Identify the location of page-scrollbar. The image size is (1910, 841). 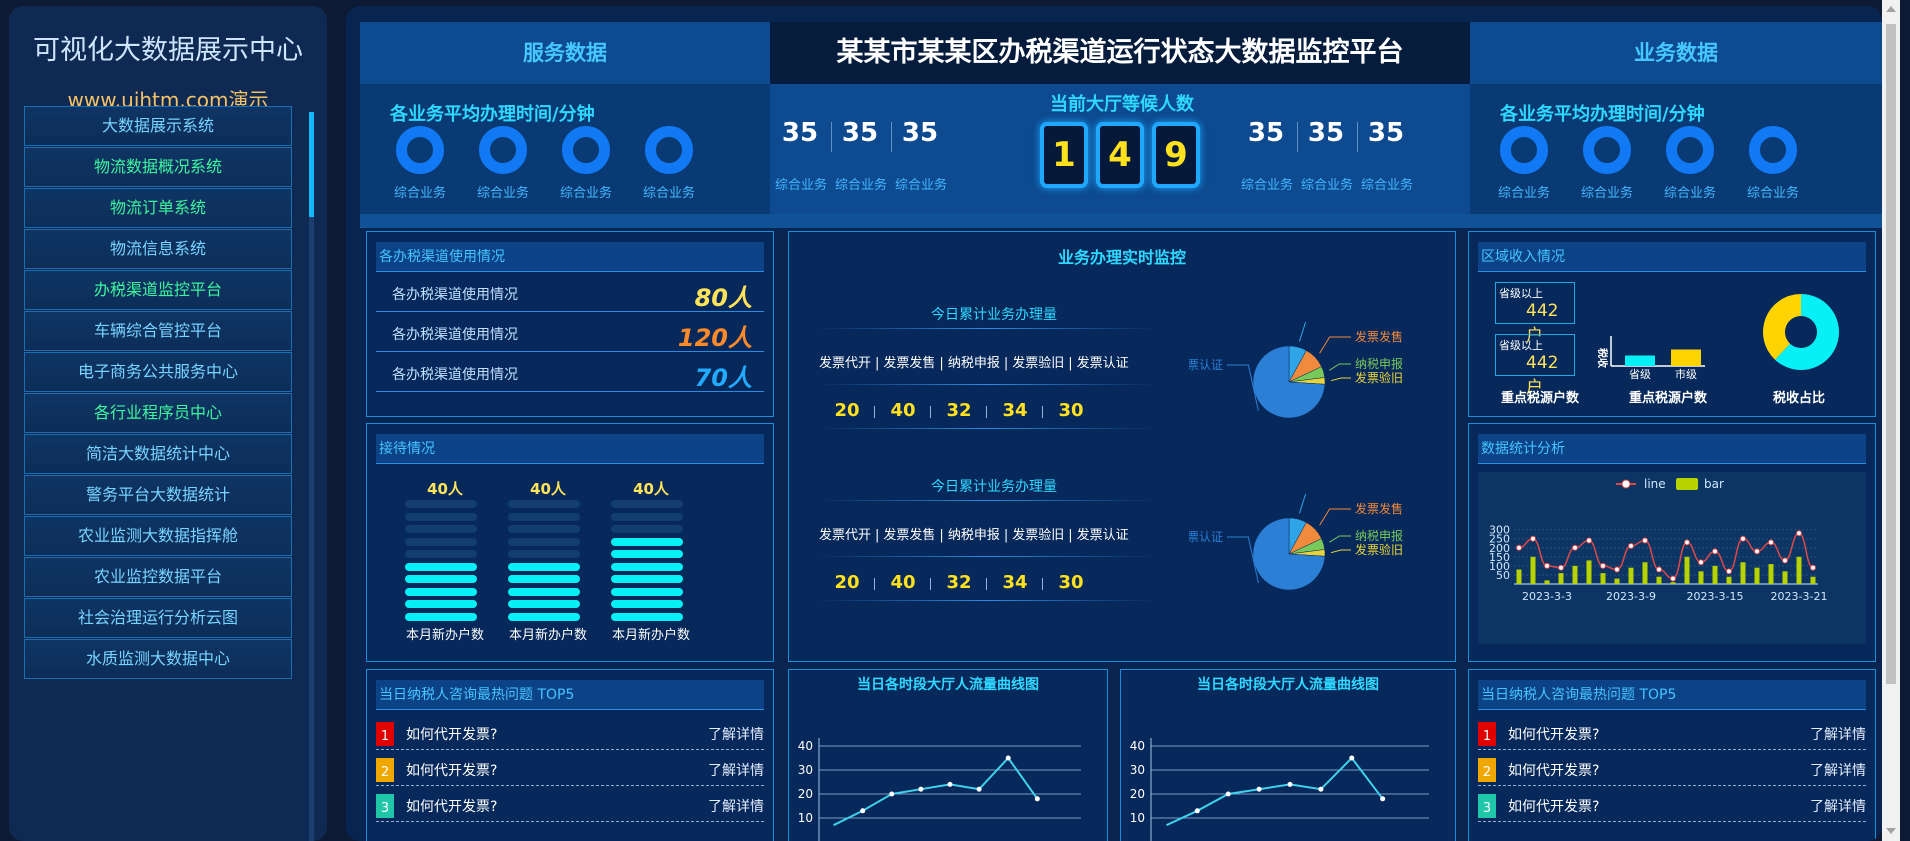
(1891, 420).